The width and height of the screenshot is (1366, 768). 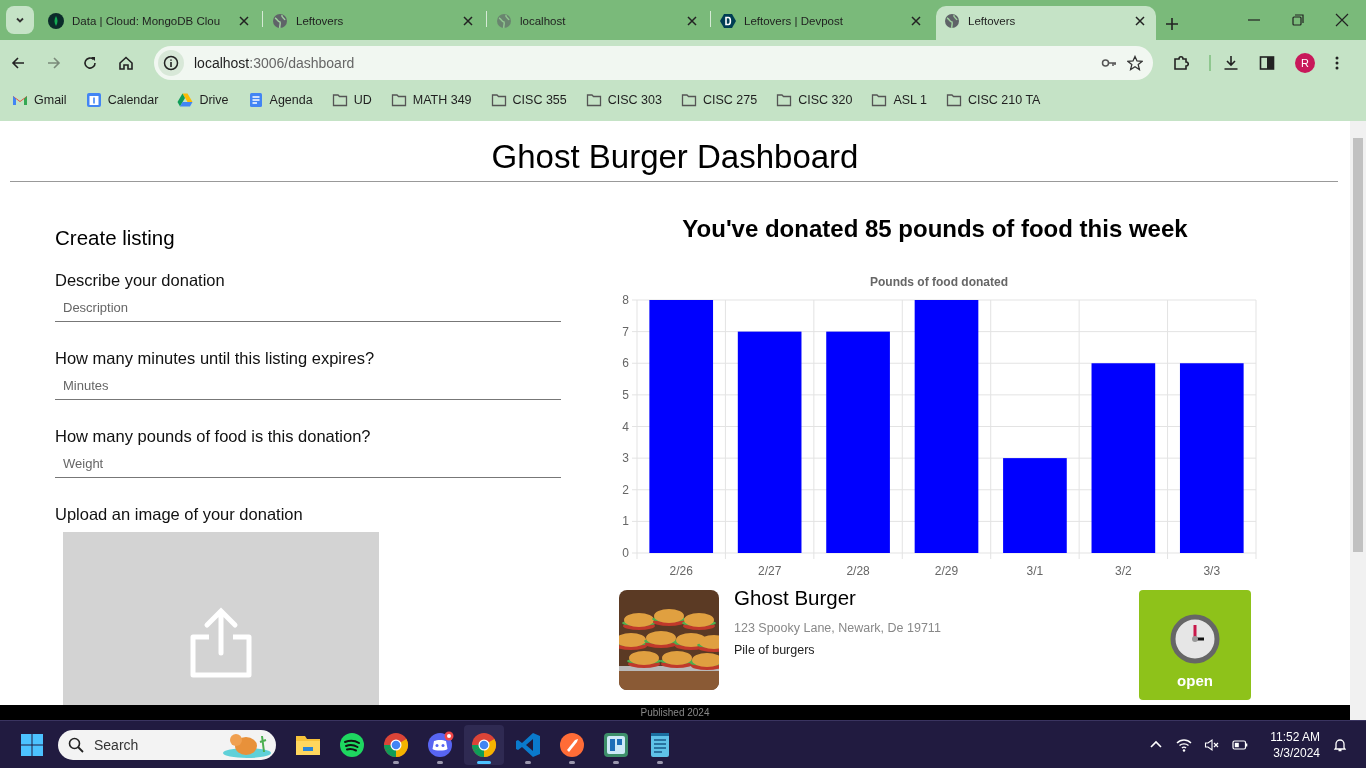 What do you see at coordinates (1342, 20) in the screenshot?
I see `close-icon` at bounding box center [1342, 20].